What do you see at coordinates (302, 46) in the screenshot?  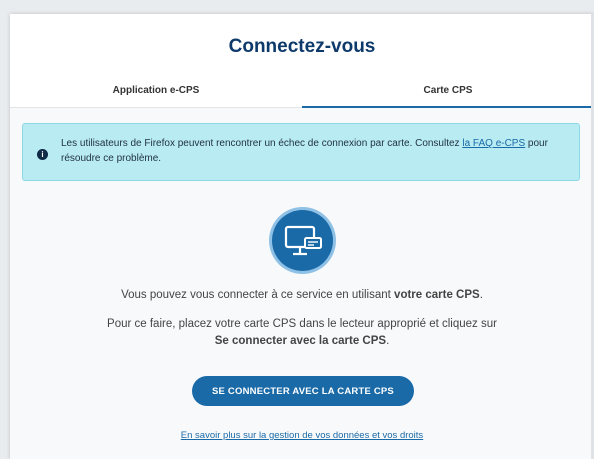 I see `page-title: Connectez-vous` at bounding box center [302, 46].